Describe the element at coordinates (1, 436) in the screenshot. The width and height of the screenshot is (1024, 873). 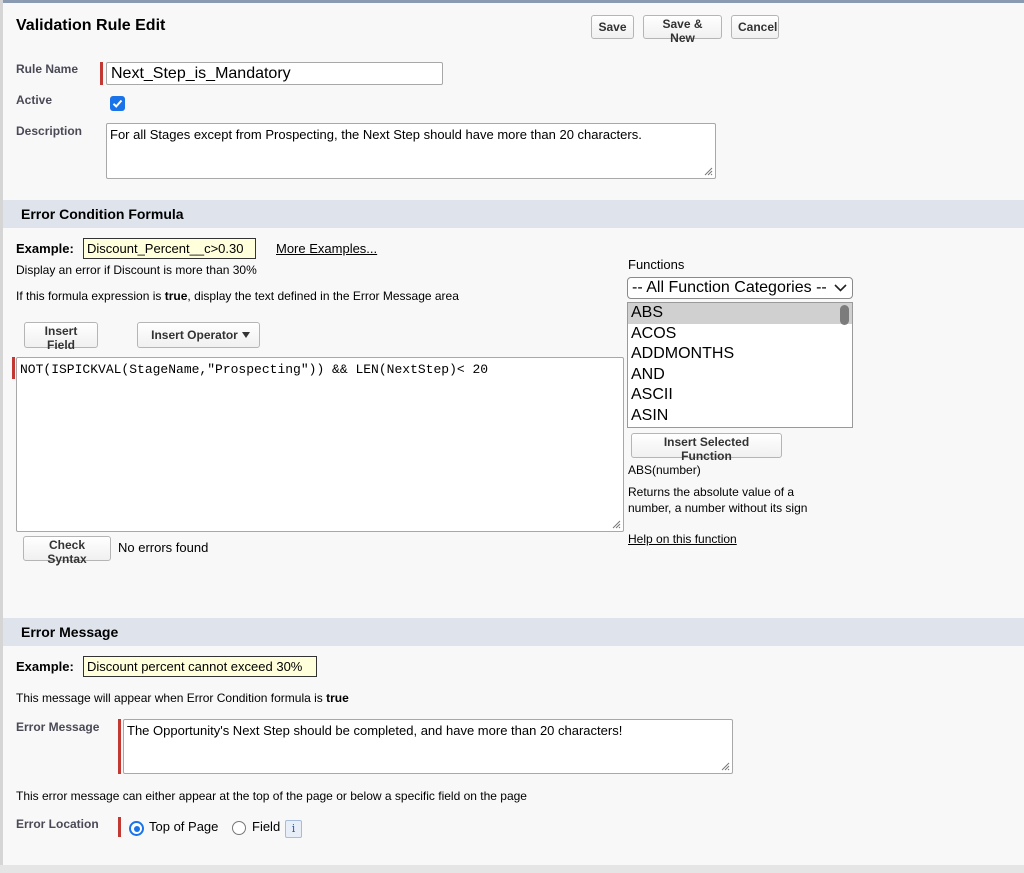
I see `left-border` at that location.